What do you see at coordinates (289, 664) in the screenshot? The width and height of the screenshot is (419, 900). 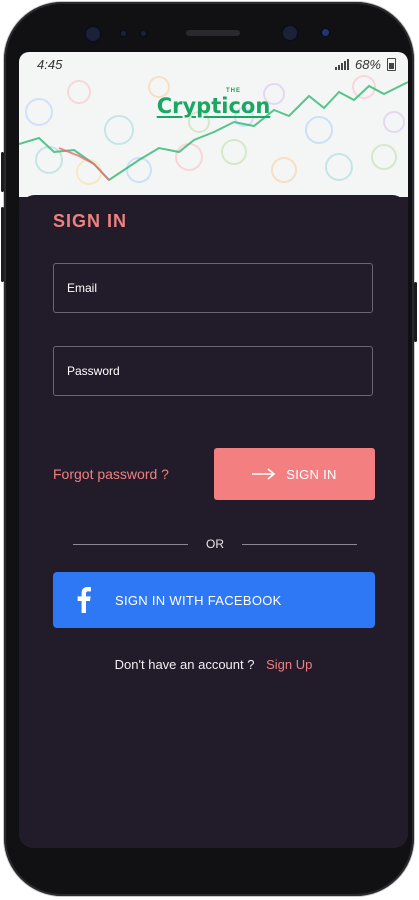 I see `sign-up-link: Sign Up` at bounding box center [289, 664].